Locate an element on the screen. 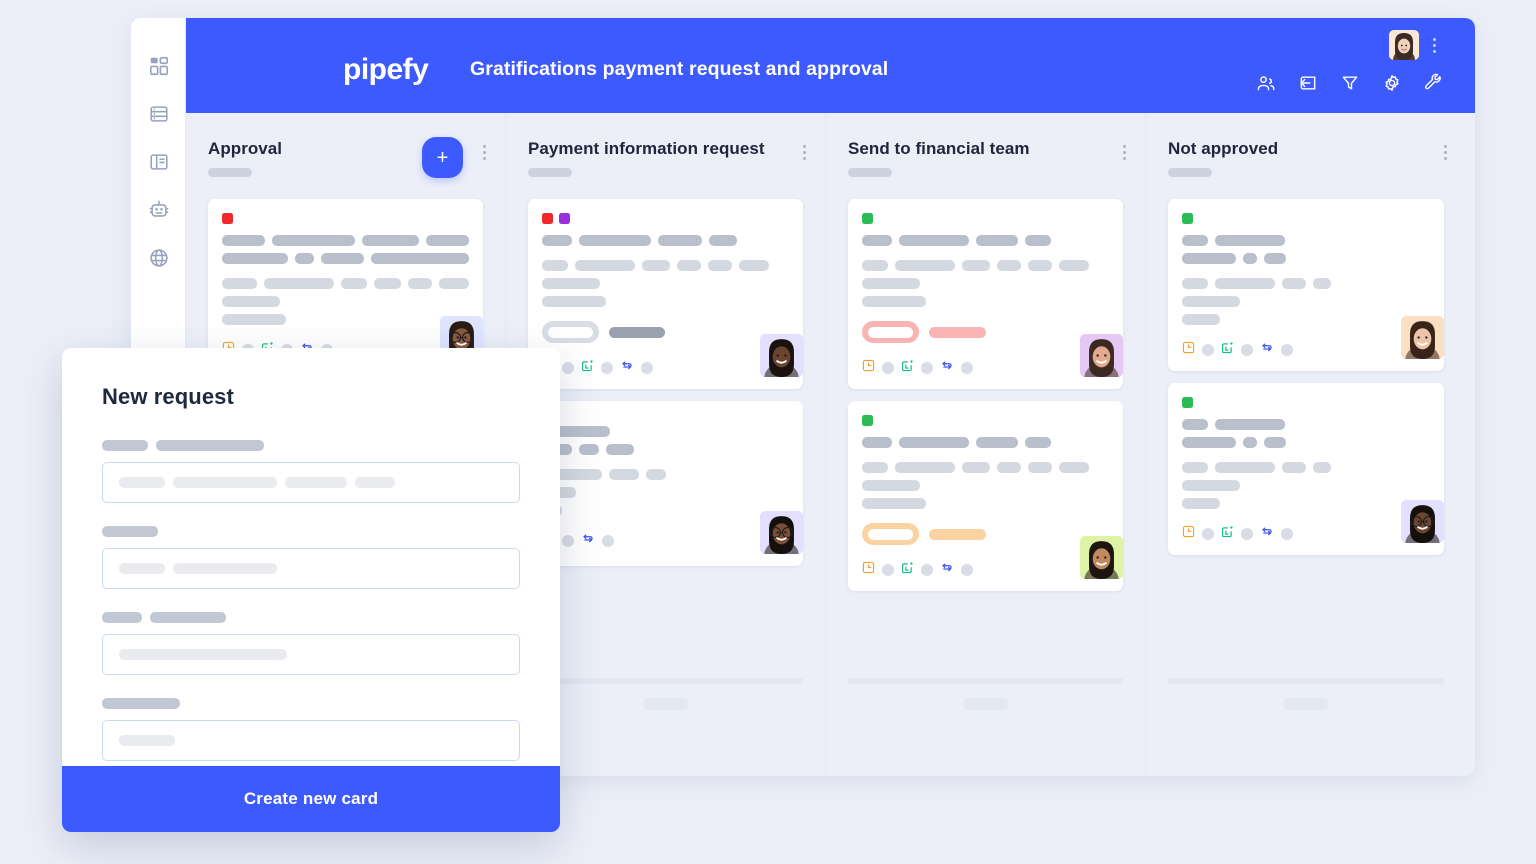  inbox-import-icon is located at coordinates (1308, 83).